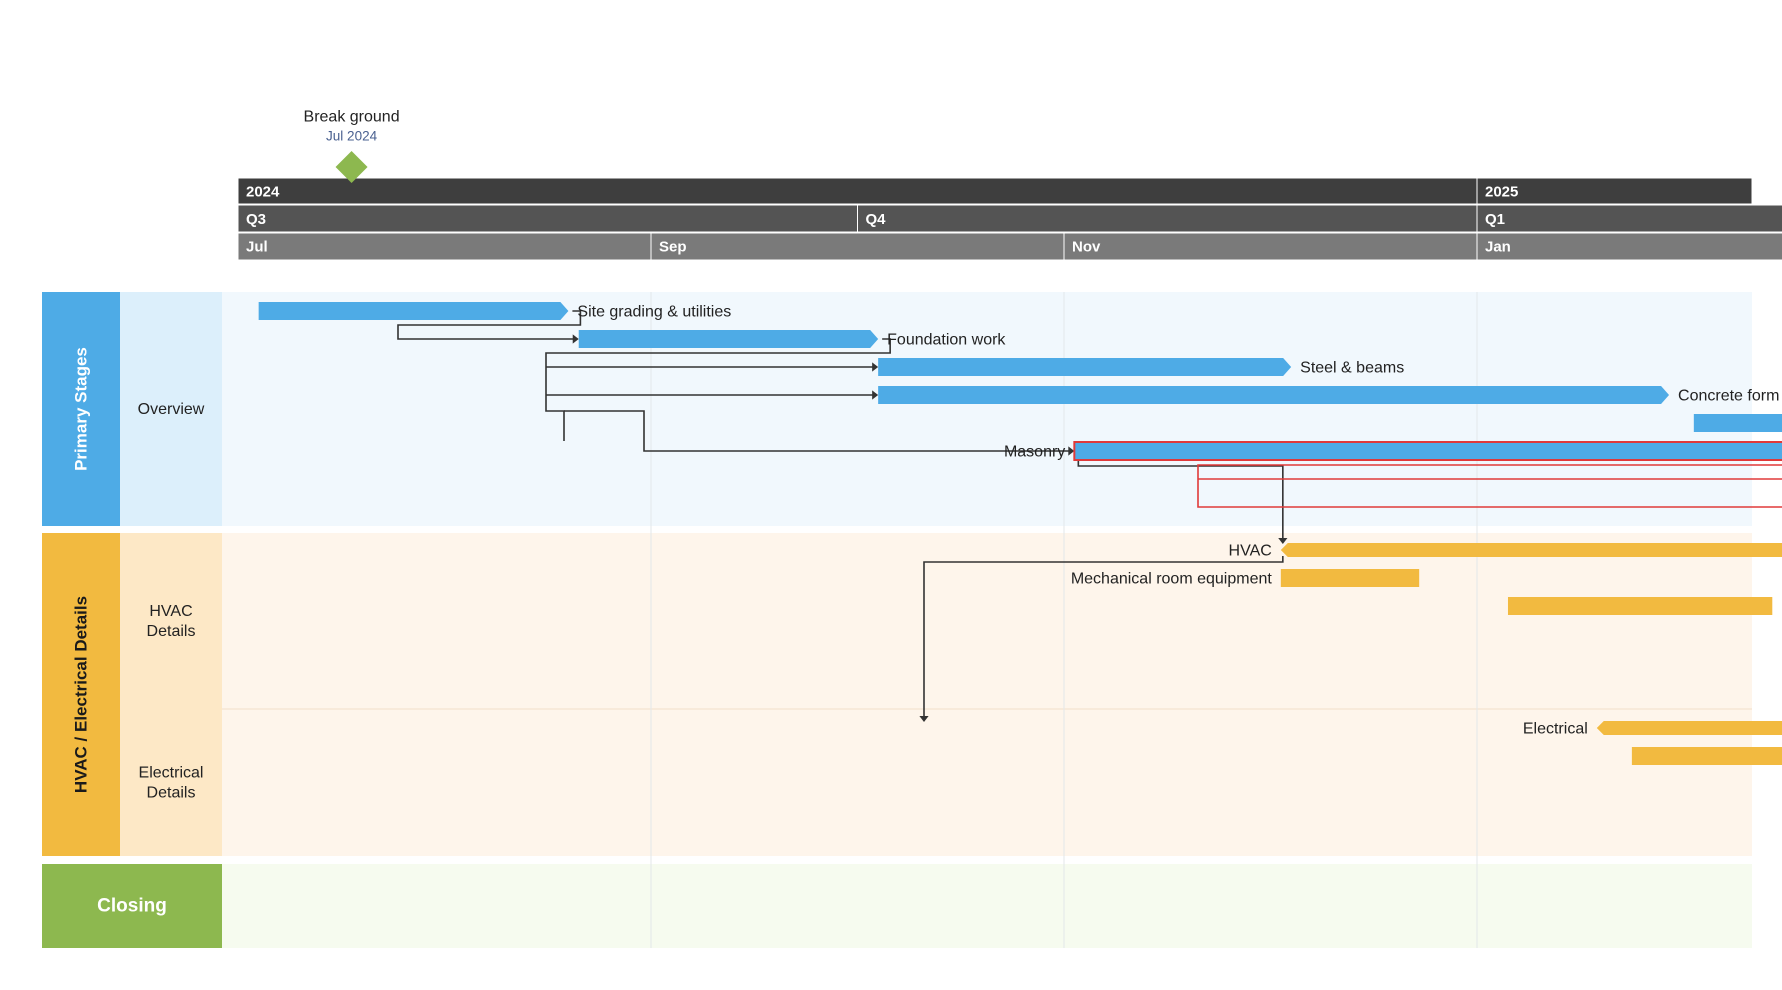  I want to click on timescale: 20242025Q3Q4Q1Q2Q3JulSepNovJanMarMayJul, so click(1009, 219).